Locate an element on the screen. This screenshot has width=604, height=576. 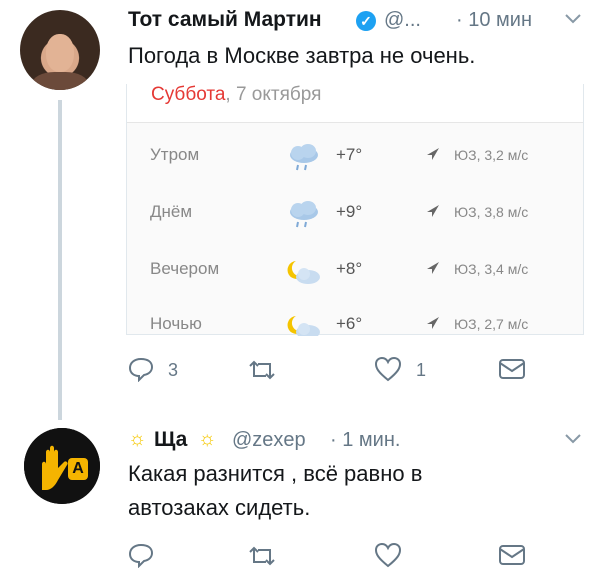
author-avatar-2: A is located at coordinates (62, 466).